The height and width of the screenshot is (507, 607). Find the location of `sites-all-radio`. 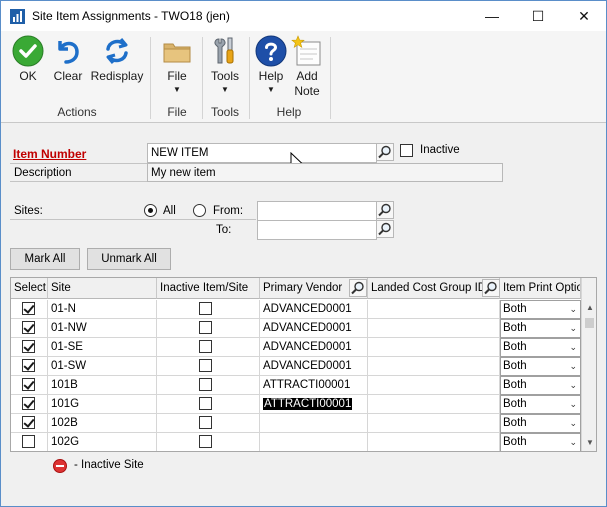

sites-all-radio is located at coordinates (150, 210).